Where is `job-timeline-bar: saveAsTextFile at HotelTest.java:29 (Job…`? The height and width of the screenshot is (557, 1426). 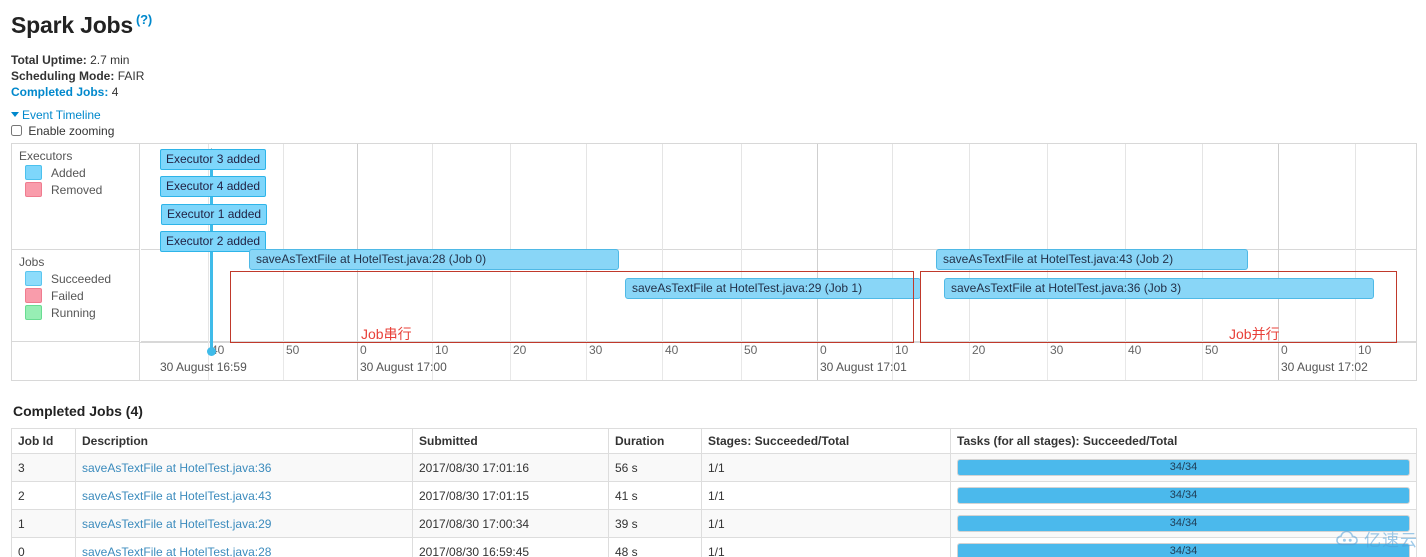
job-timeline-bar: saveAsTextFile at HotelTest.java:29 (Job… is located at coordinates (773, 288).